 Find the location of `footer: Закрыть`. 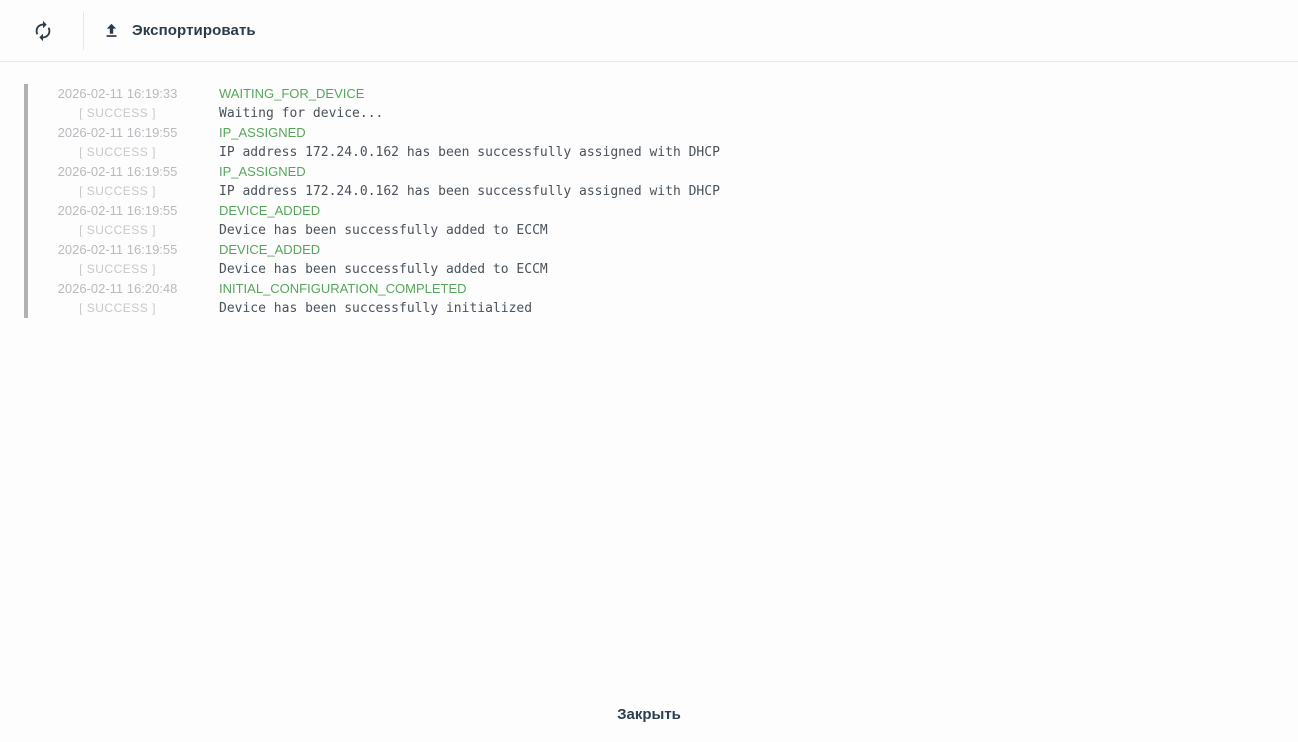

footer: Закрыть is located at coordinates (649, 722).